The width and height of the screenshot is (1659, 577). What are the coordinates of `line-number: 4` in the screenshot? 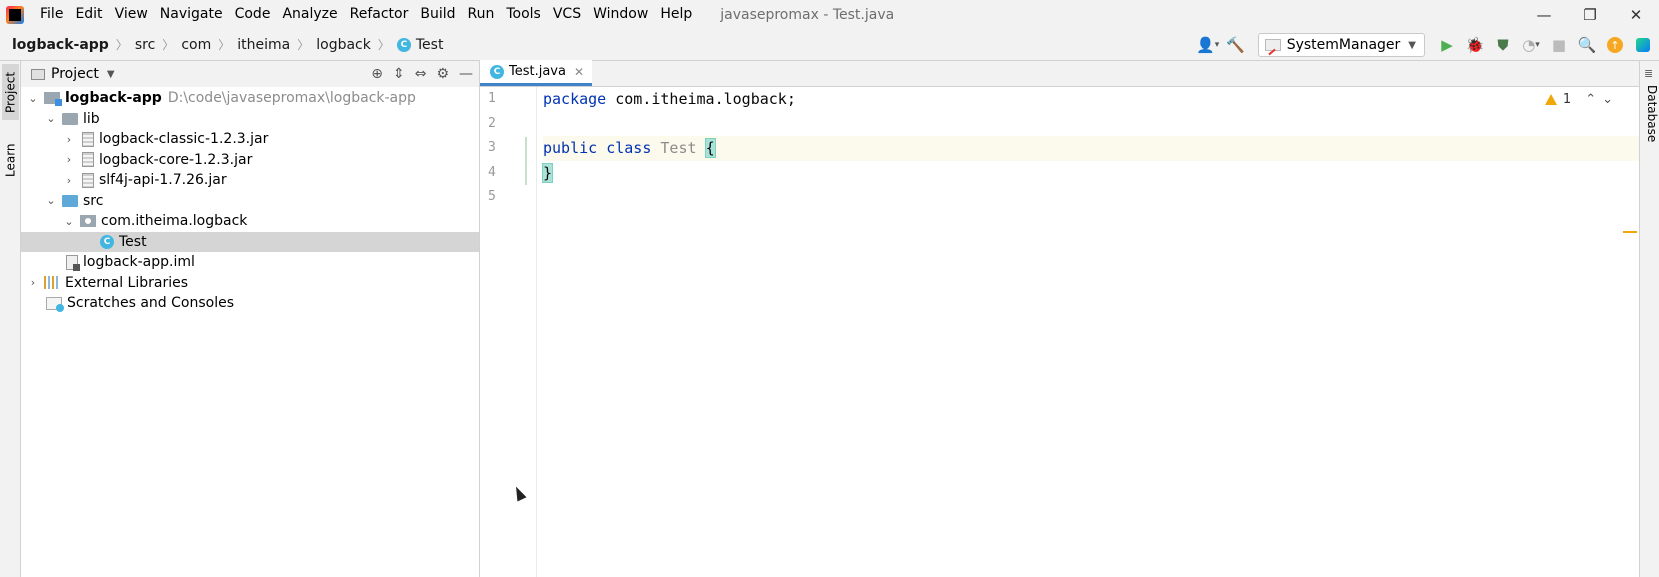 It's located at (492, 172).